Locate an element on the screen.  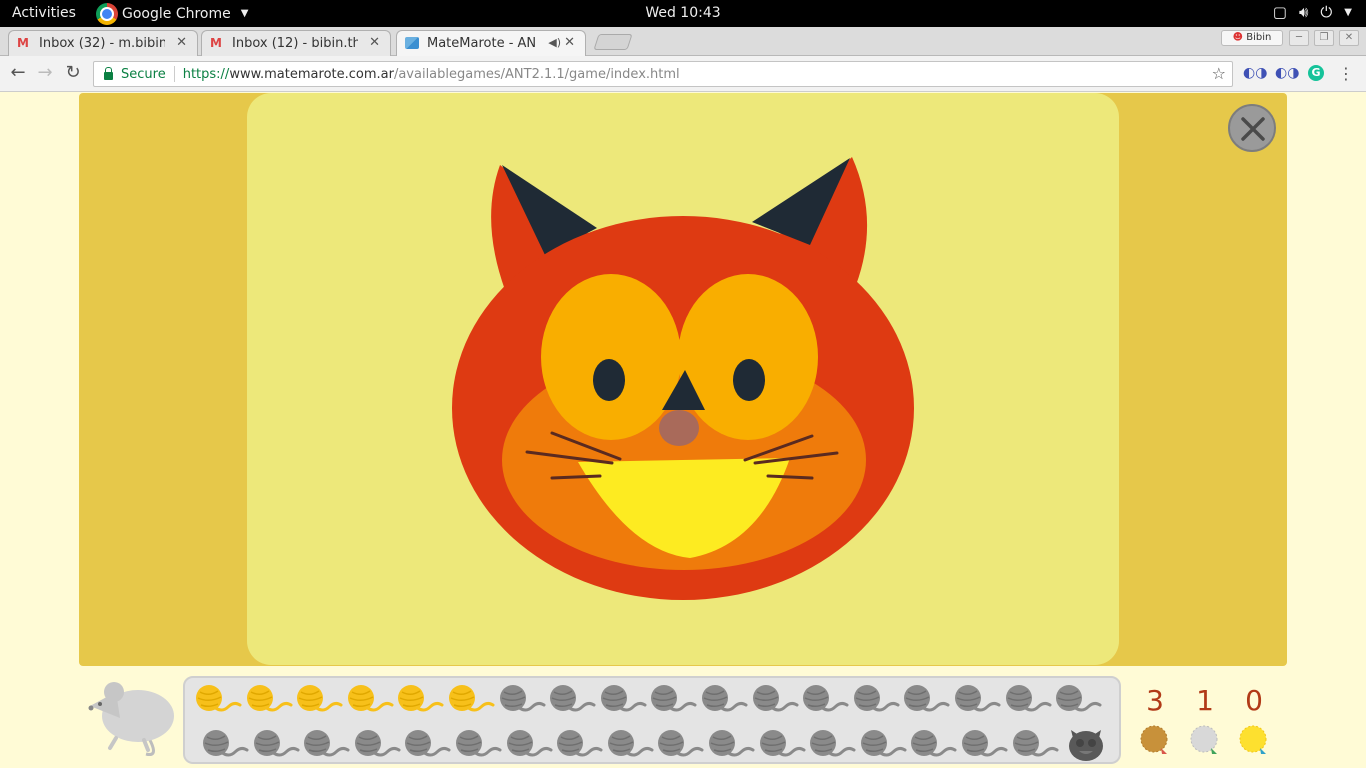
url-scheme: https:// is located at coordinates (206, 74).